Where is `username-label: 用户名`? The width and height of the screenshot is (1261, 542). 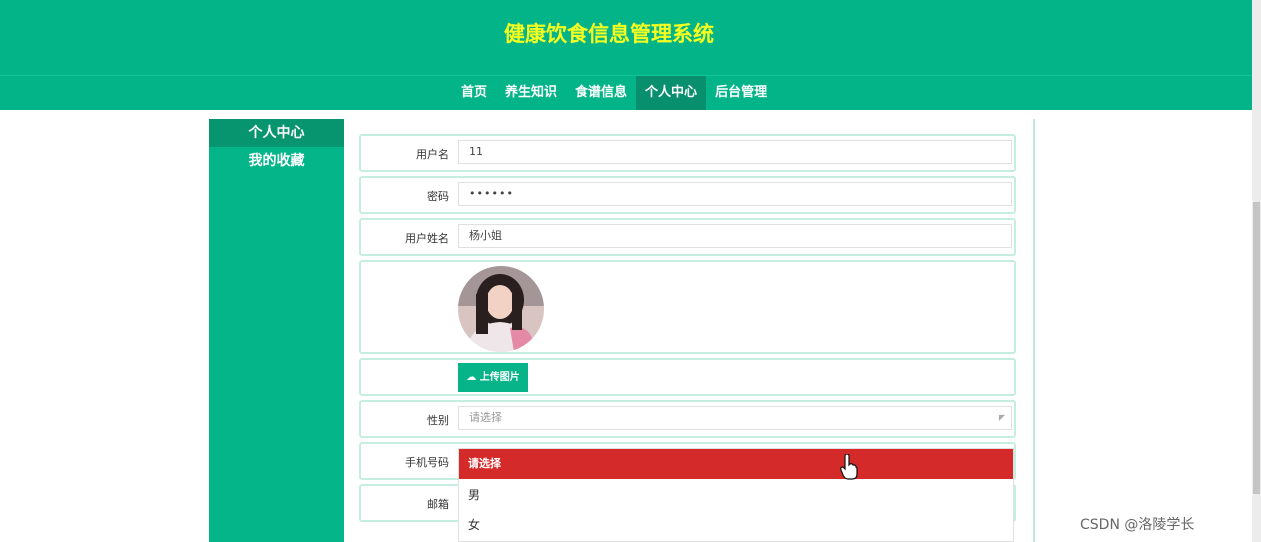 username-label: 用户名 is located at coordinates (432, 154).